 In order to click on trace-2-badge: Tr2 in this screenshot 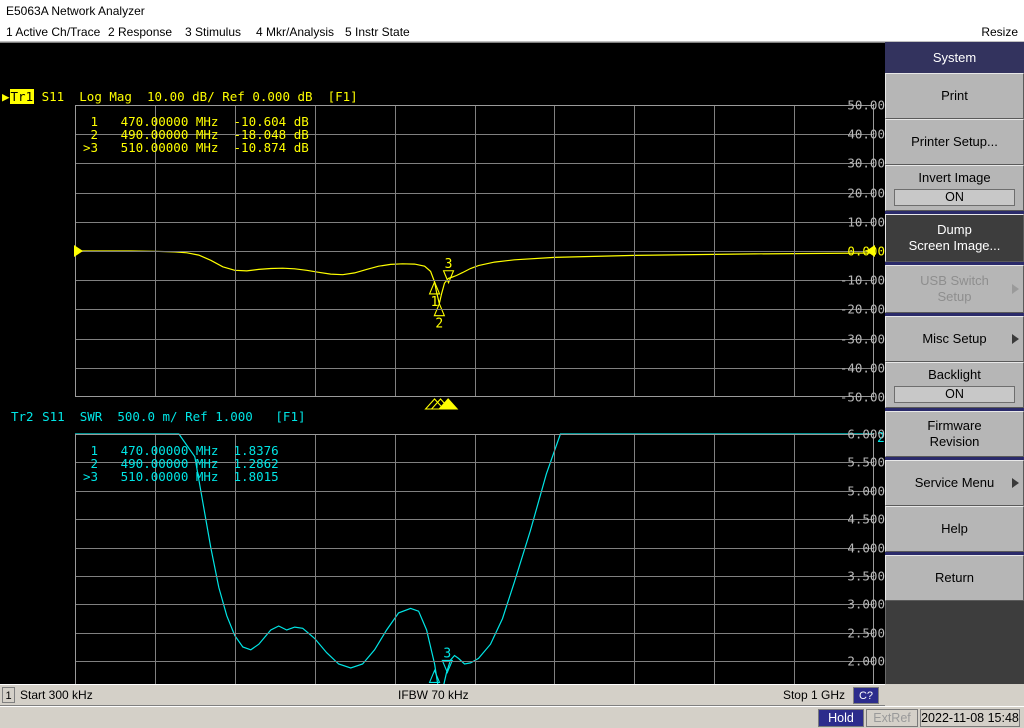, I will do `click(22, 416)`.